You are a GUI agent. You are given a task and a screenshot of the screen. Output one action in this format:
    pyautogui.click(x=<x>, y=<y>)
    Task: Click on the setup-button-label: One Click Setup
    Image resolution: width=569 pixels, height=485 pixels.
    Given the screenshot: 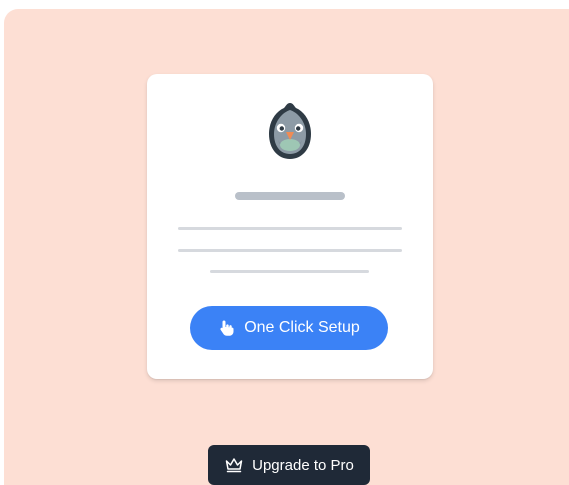 What is the action you would take?
    pyautogui.click(x=302, y=327)
    